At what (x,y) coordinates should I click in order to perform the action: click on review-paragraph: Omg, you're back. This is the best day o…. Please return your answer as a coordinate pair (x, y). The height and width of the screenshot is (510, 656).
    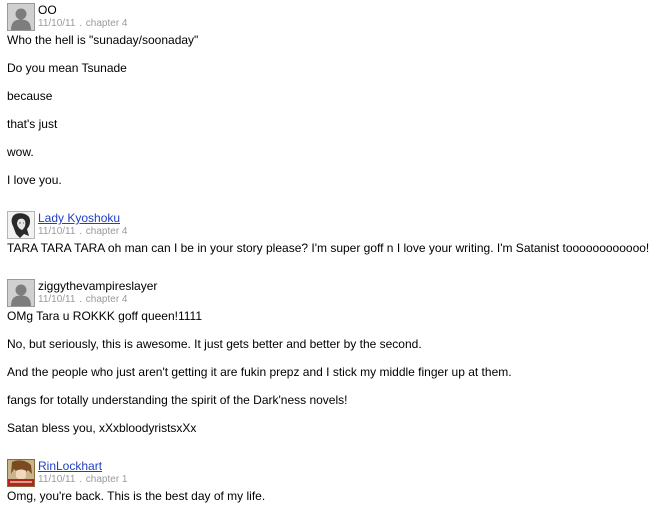
    Looking at the image, I should click on (136, 496).